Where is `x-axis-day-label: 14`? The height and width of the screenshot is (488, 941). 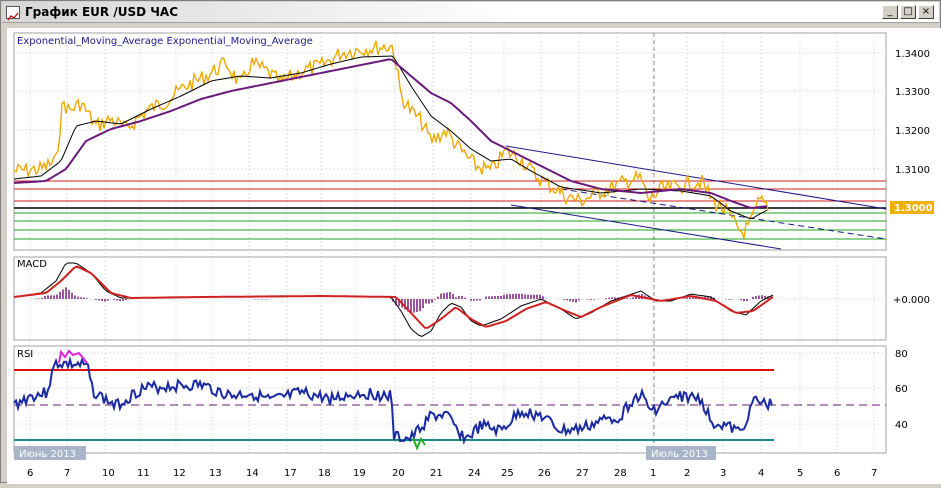 x-axis-day-label: 14 is located at coordinates (252, 473).